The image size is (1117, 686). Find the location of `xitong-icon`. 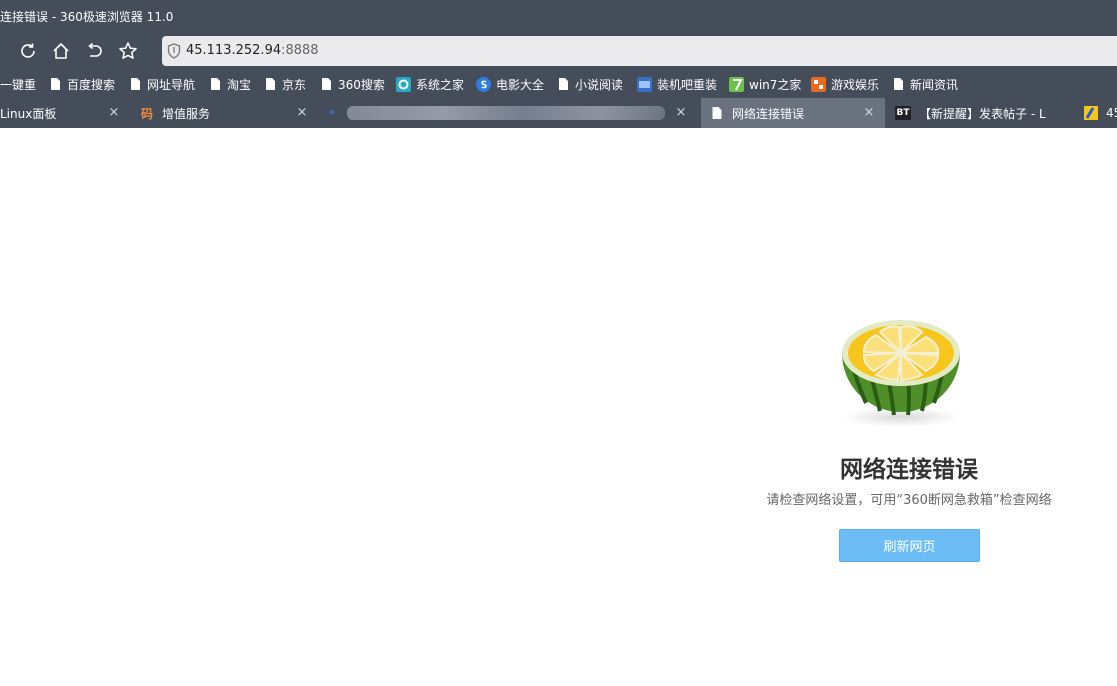

xitong-icon is located at coordinates (403, 84).